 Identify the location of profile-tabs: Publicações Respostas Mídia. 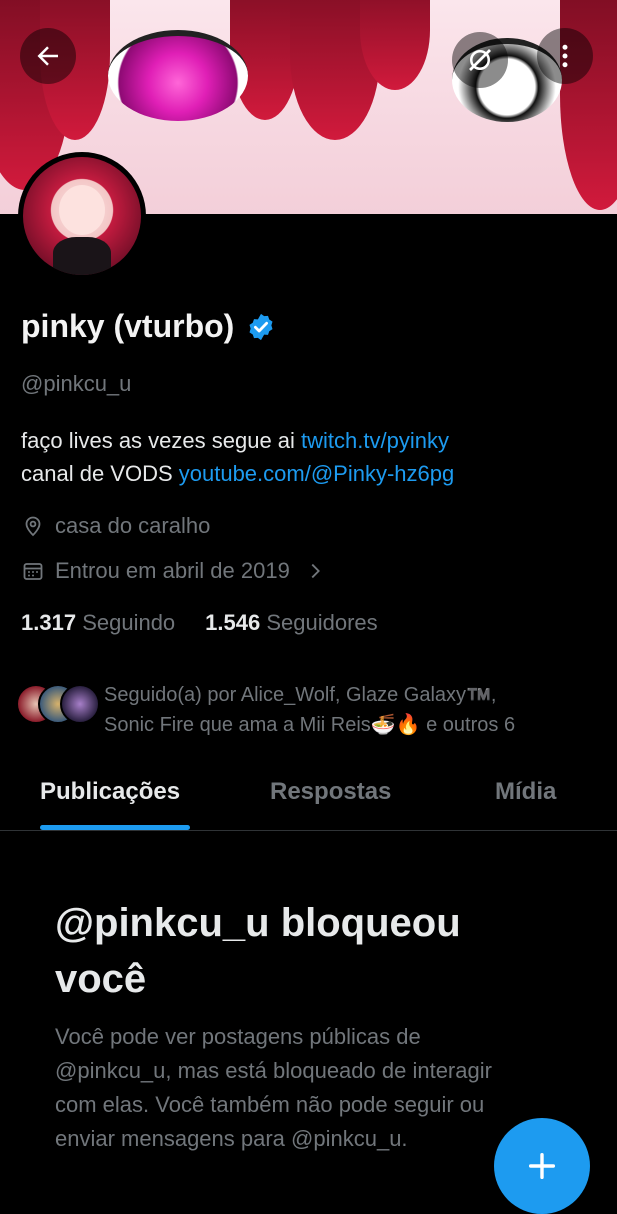
(308, 795).